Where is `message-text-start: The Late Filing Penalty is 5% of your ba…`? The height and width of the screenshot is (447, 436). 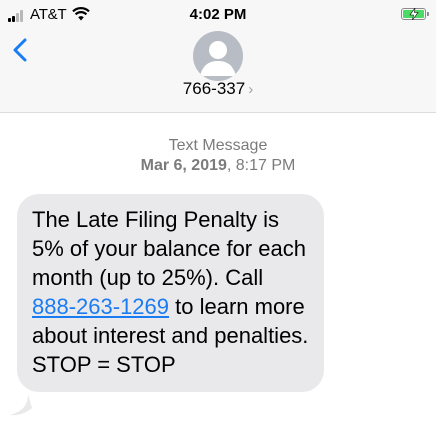 message-text-start: The Late Filing Penalty is 5% of your ba… is located at coordinates (169, 248).